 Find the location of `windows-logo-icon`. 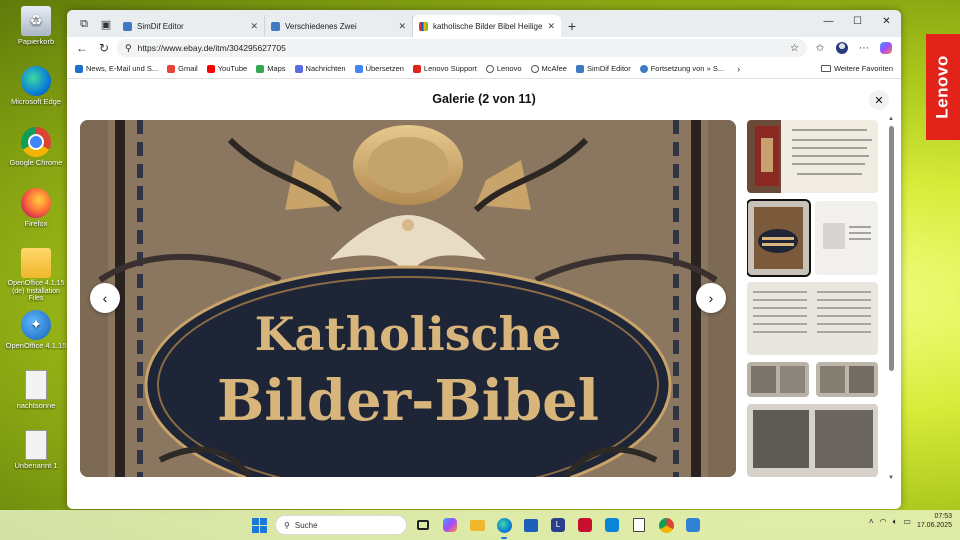

windows-logo-icon is located at coordinates (259, 525).